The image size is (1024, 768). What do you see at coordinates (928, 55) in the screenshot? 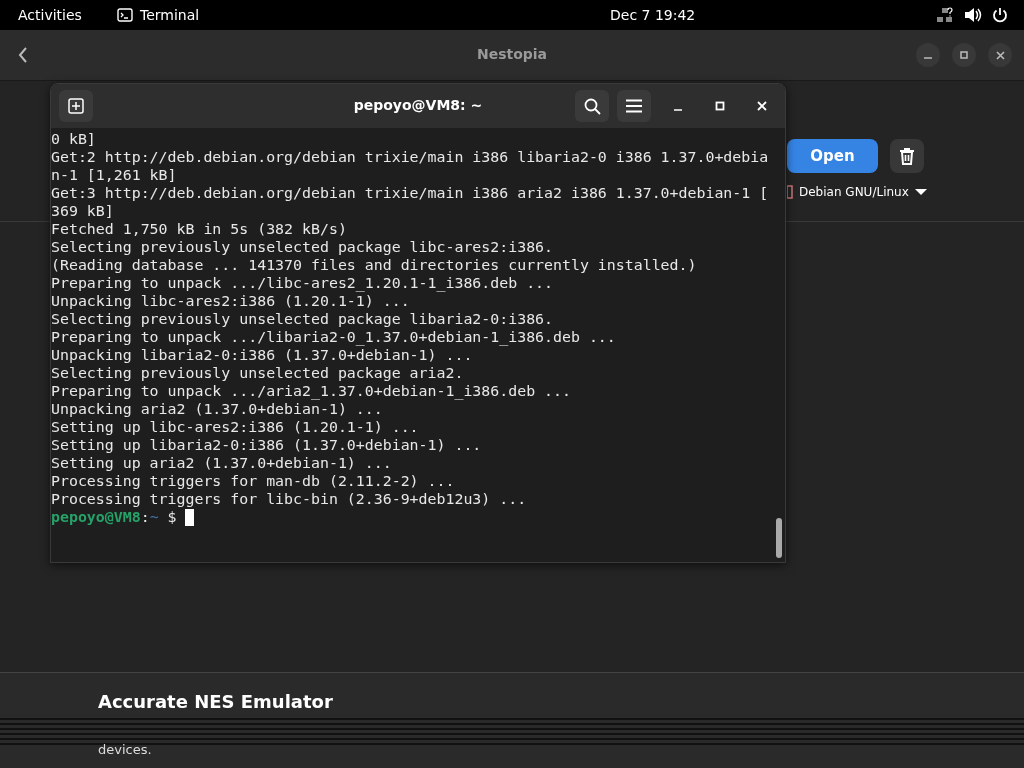
I see `minimize-button` at bounding box center [928, 55].